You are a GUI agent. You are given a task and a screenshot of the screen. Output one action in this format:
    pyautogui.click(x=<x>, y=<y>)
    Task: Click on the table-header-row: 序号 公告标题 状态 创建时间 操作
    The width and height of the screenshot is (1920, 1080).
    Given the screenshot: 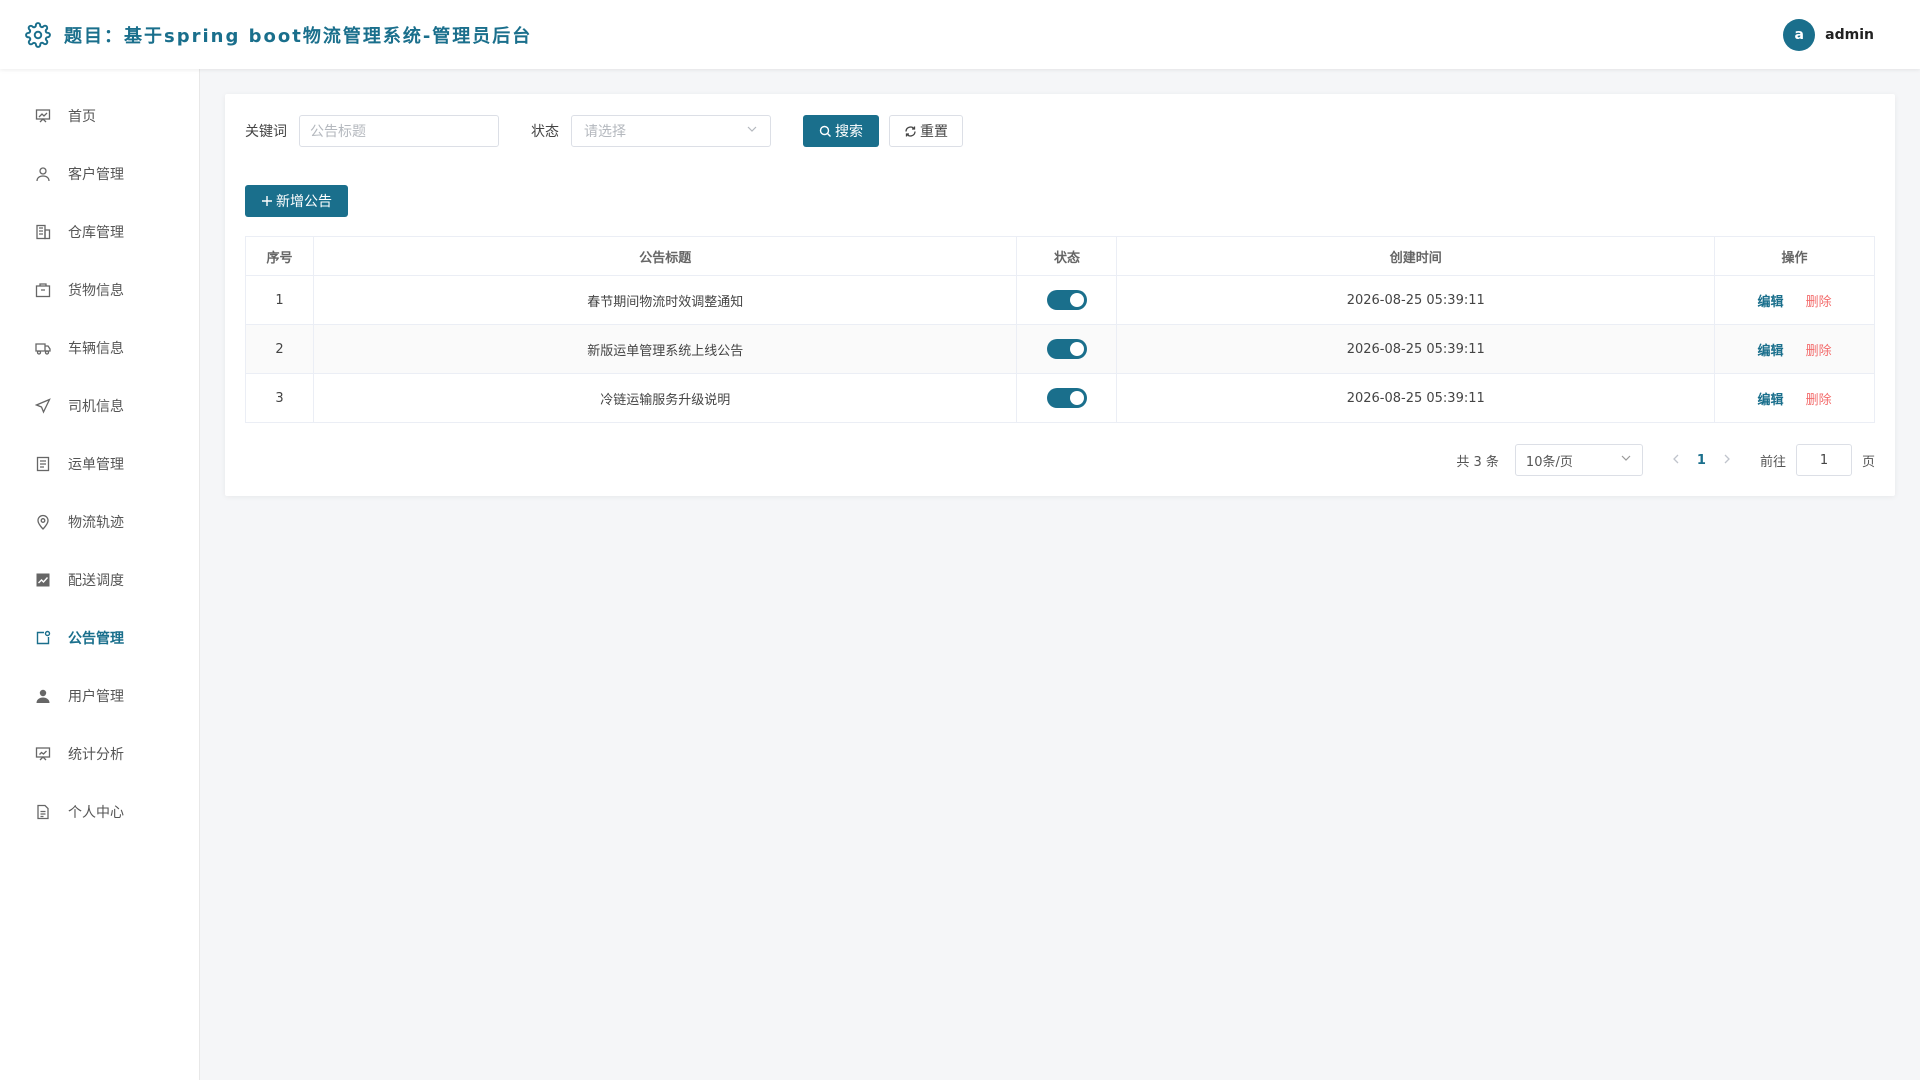 What is the action you would take?
    pyautogui.click(x=1060, y=256)
    